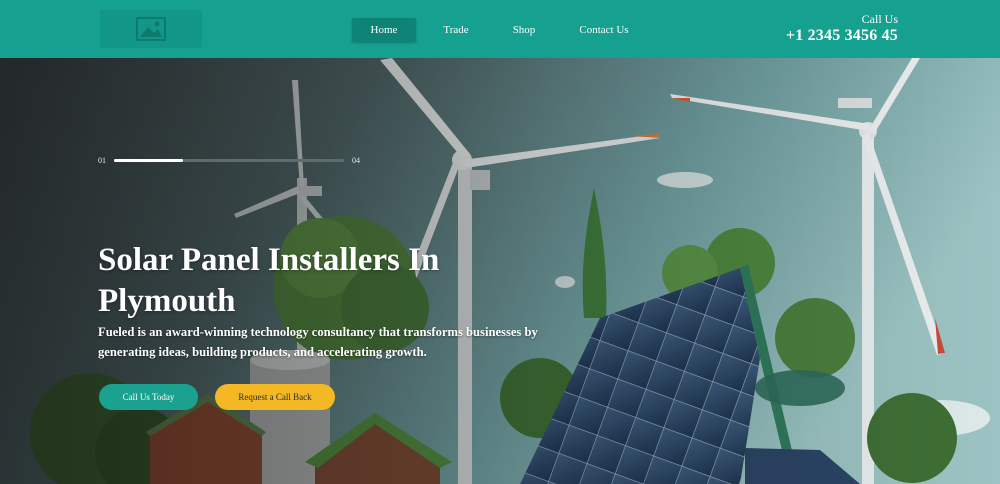 The width and height of the screenshot is (1000, 484). What do you see at coordinates (456, 30) in the screenshot?
I see `nav-trade: Trade` at bounding box center [456, 30].